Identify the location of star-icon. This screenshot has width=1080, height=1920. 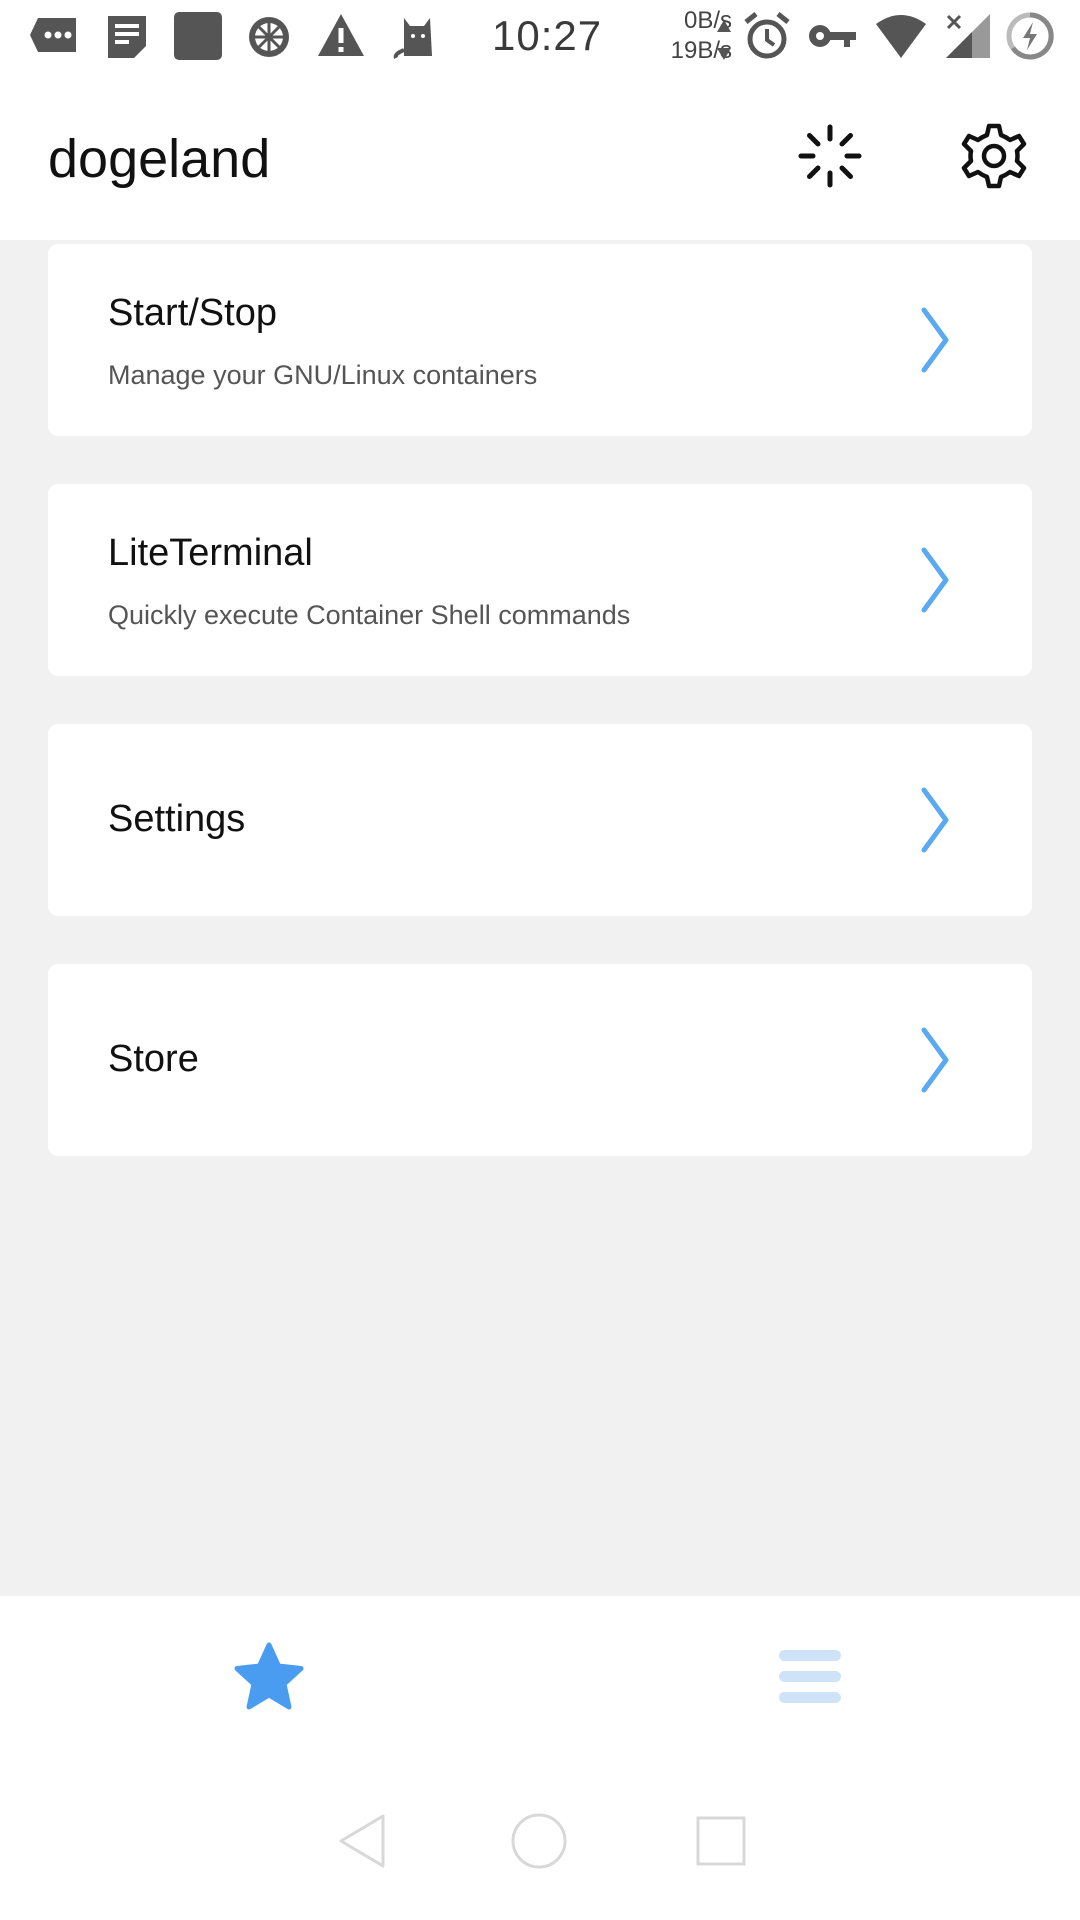
(269, 1679).